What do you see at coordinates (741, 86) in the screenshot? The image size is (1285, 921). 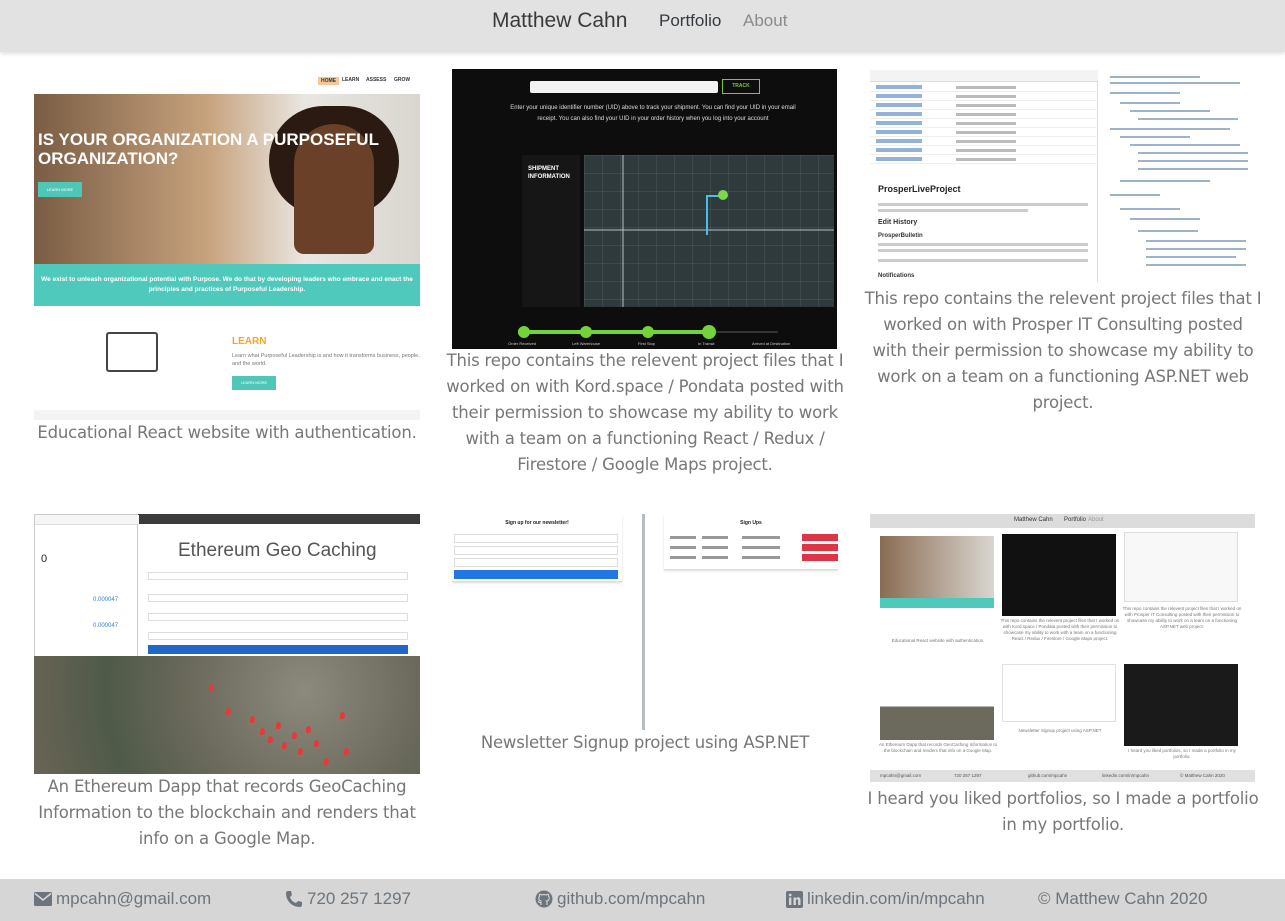 I see `thumb-track-button: TRACK` at bounding box center [741, 86].